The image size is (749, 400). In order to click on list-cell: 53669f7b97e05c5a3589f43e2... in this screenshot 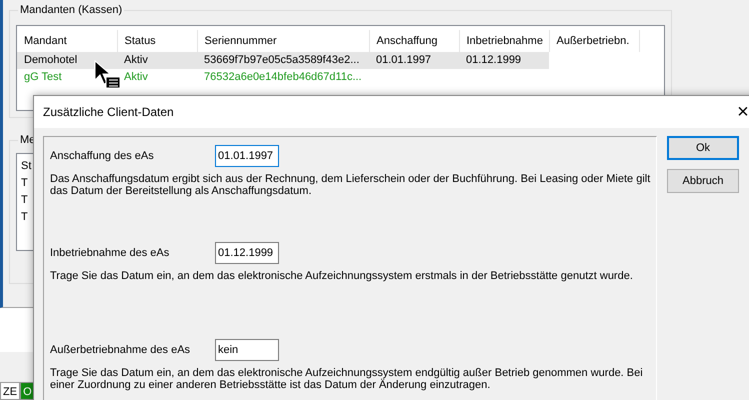, I will do `click(283, 61)`.